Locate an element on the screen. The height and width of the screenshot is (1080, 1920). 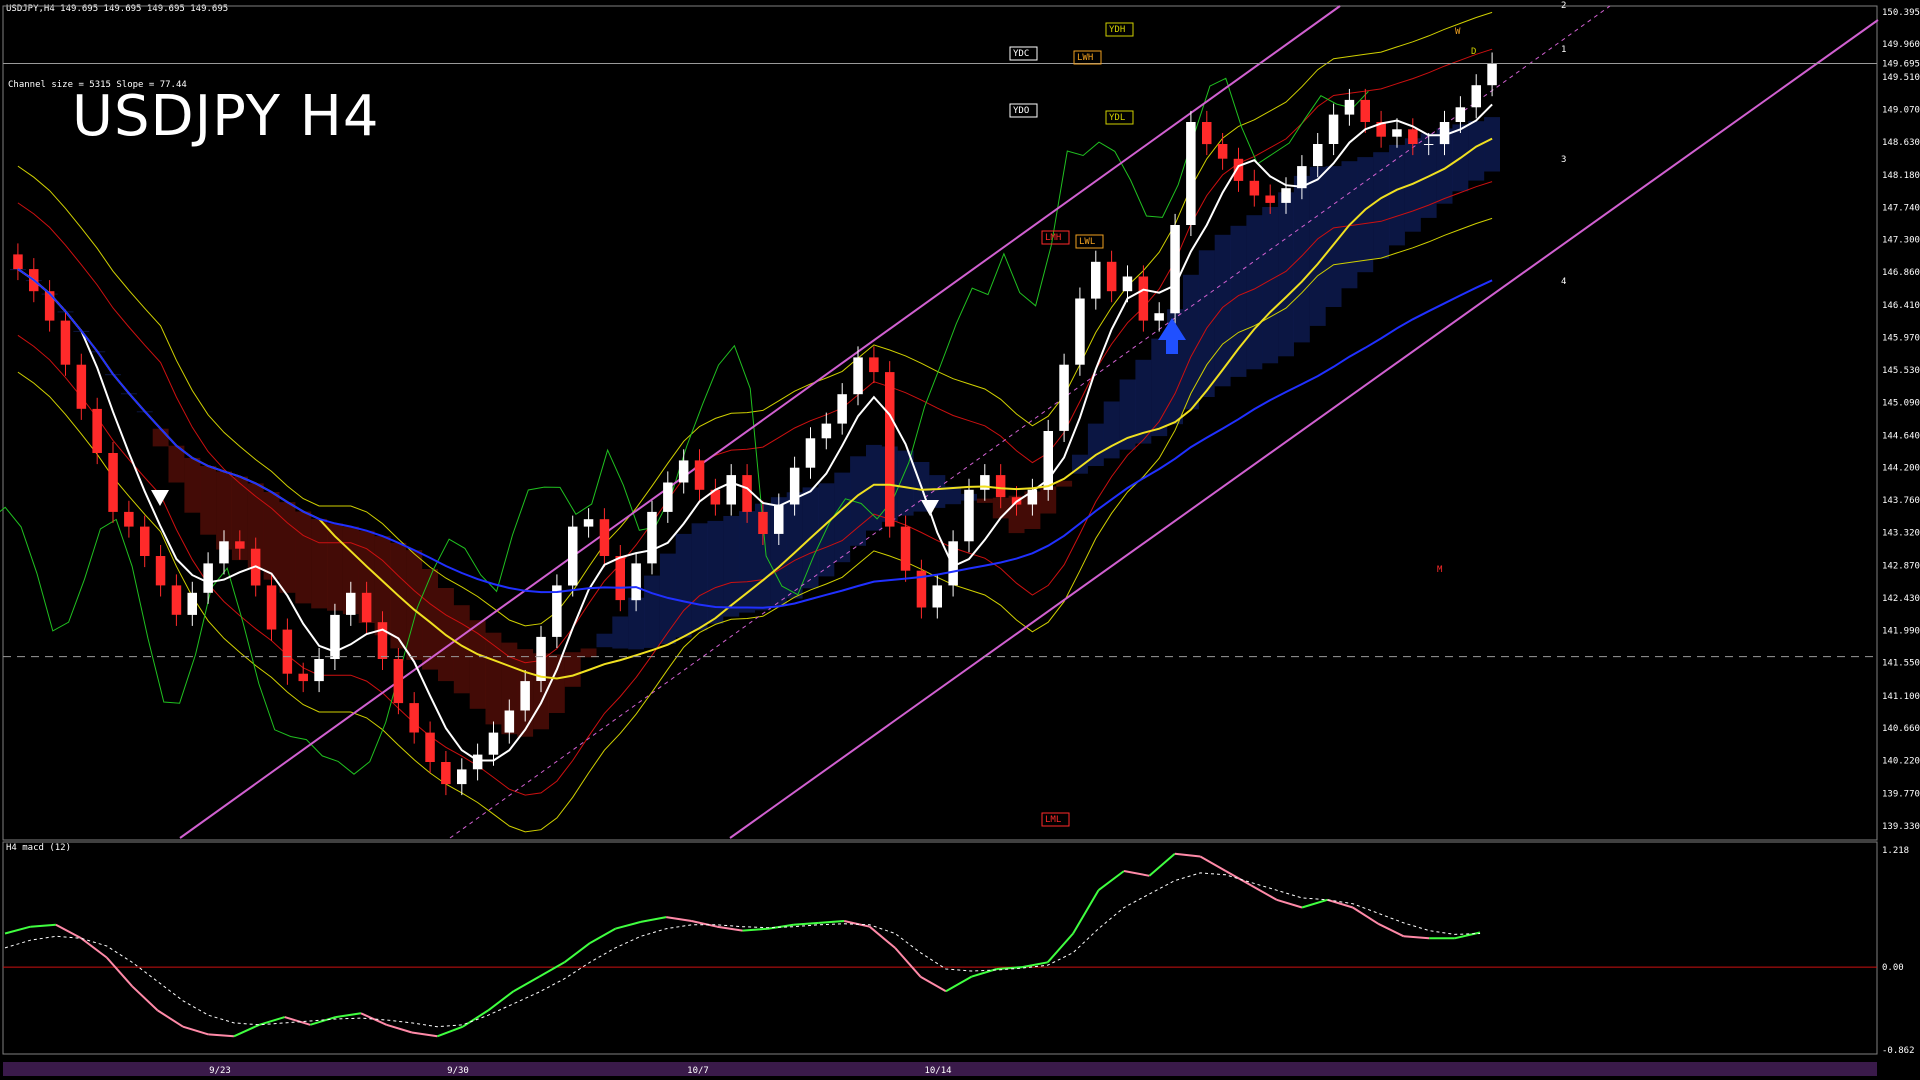
annotation-label: 2 is located at coordinates (1563, 6).